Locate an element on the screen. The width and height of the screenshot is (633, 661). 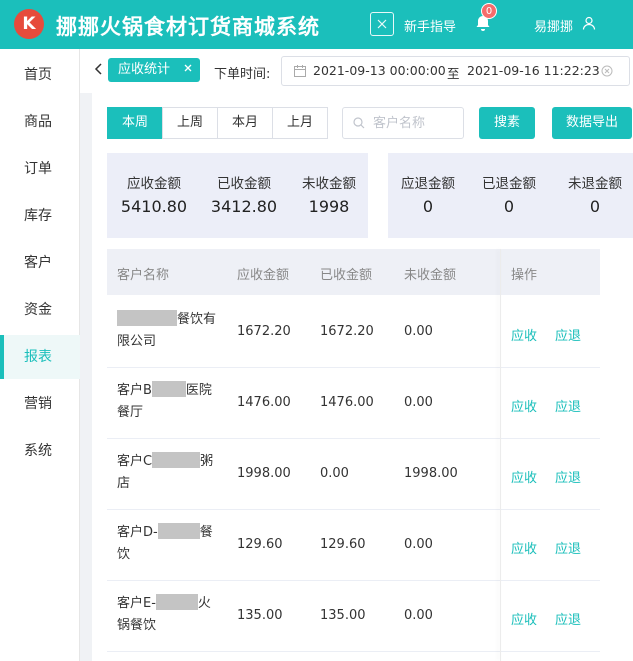
date-label: 下单时间: is located at coordinates (242, 74).